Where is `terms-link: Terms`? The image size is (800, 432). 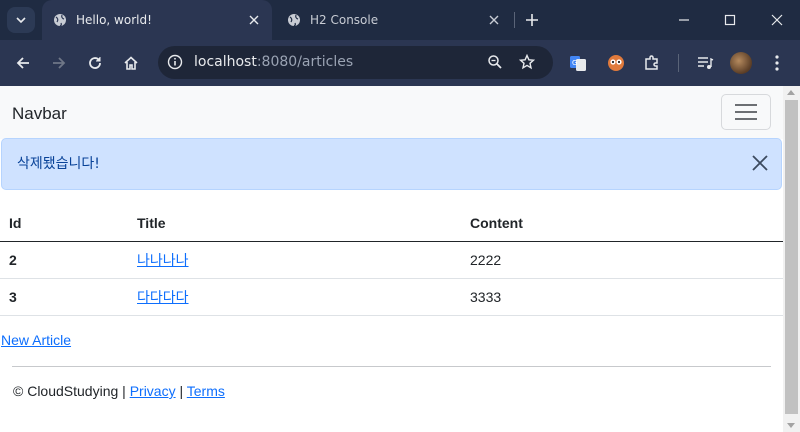
terms-link: Terms is located at coordinates (206, 391).